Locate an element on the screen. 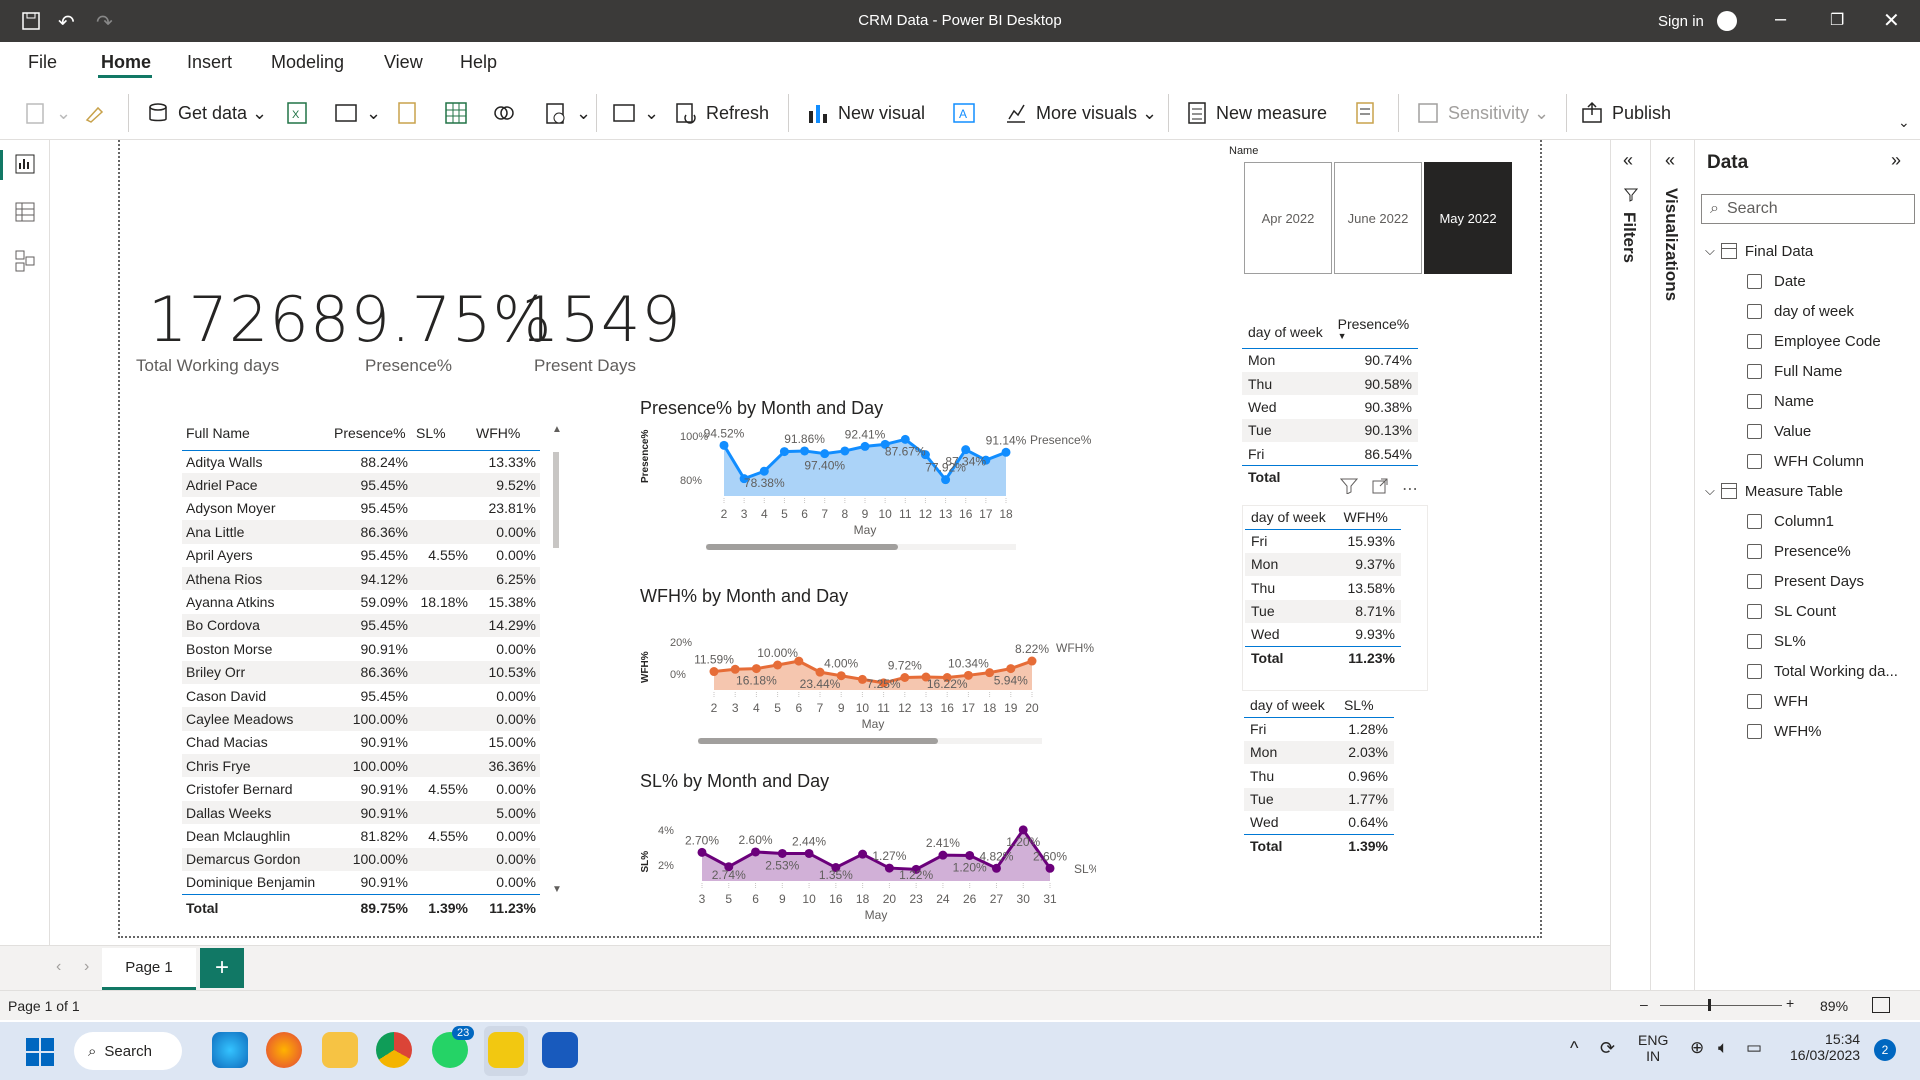  collapse-filters-icon: « is located at coordinates (1628, 160).